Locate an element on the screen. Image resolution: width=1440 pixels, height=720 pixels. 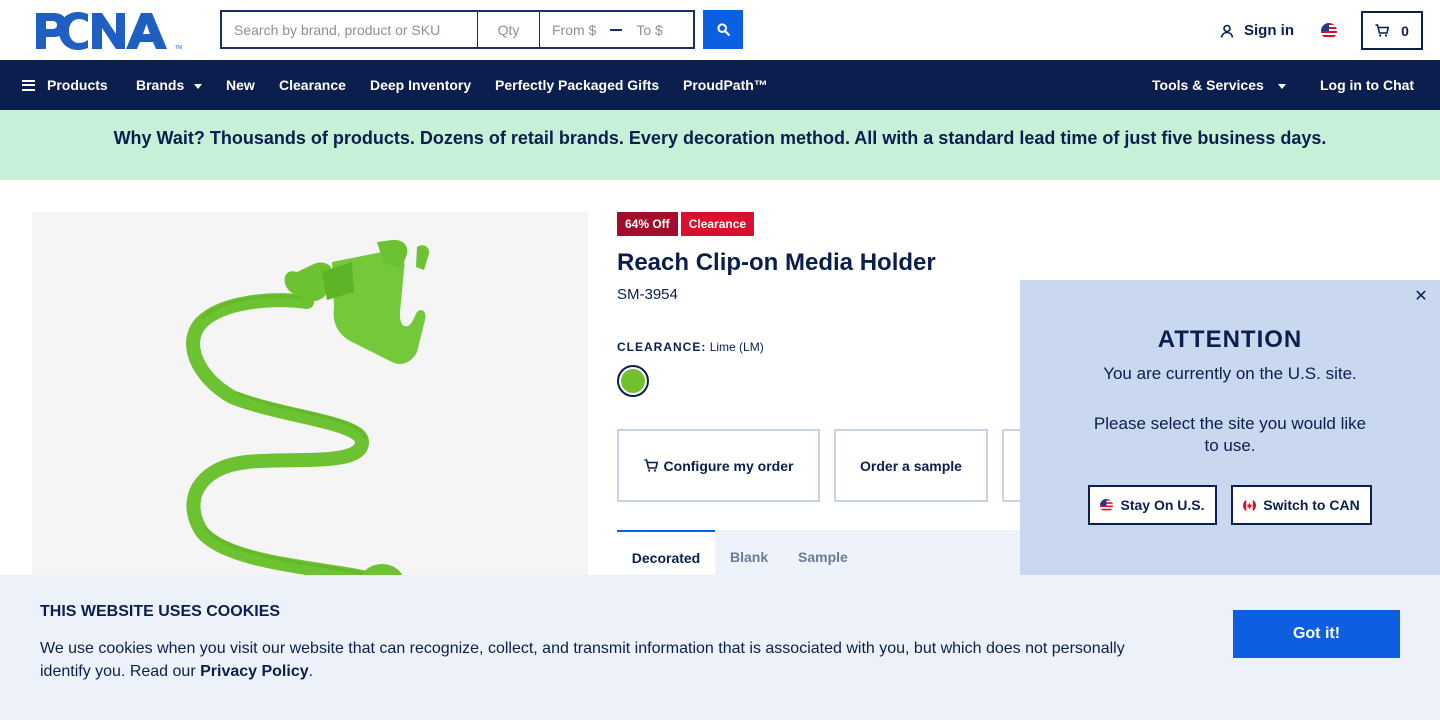
modal-title: ATTENTION is located at coordinates (1230, 339).